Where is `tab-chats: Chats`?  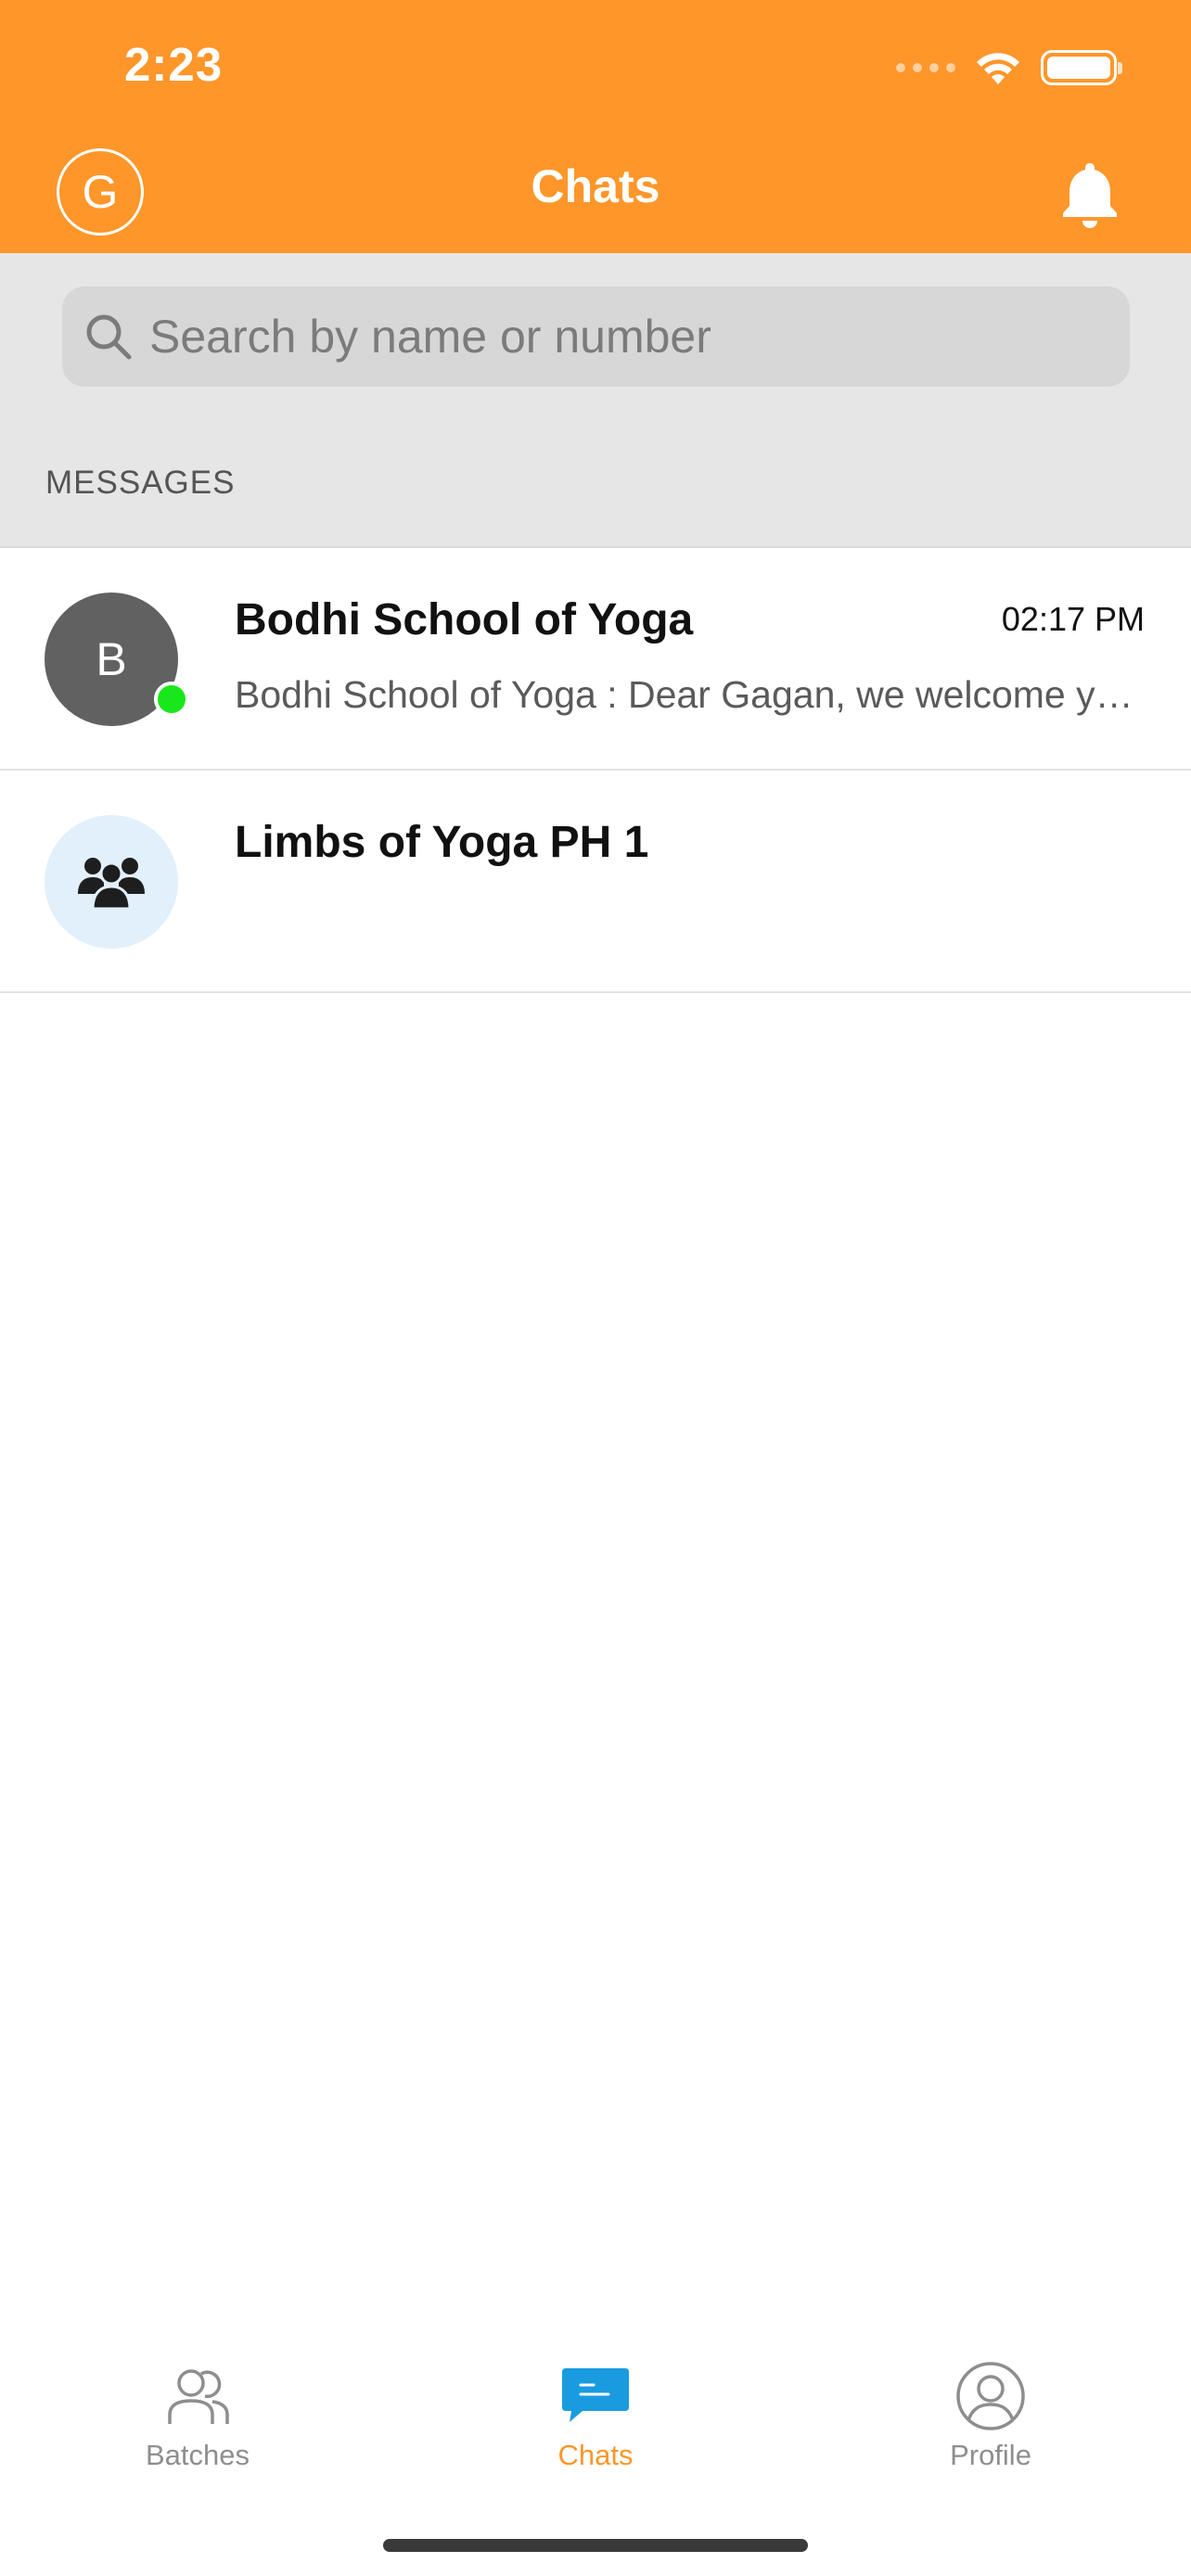 tab-chats: Chats is located at coordinates (595, 2410).